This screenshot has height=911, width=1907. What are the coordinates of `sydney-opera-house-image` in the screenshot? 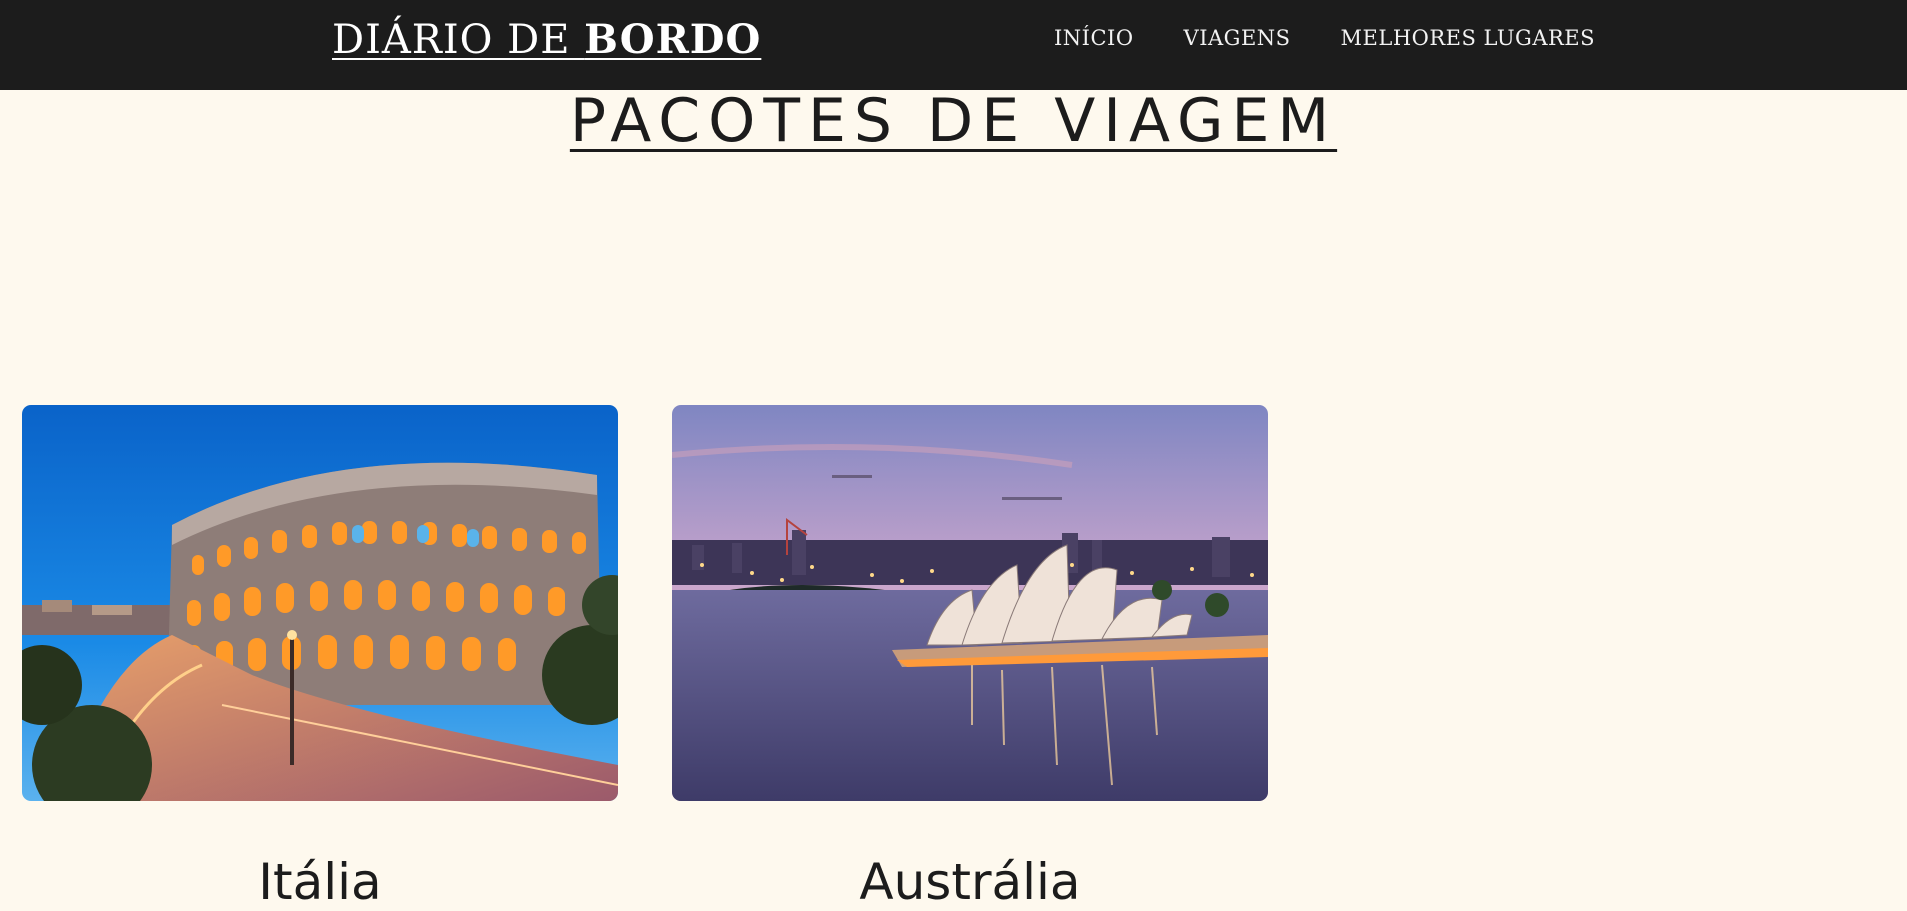 It's located at (970, 603).